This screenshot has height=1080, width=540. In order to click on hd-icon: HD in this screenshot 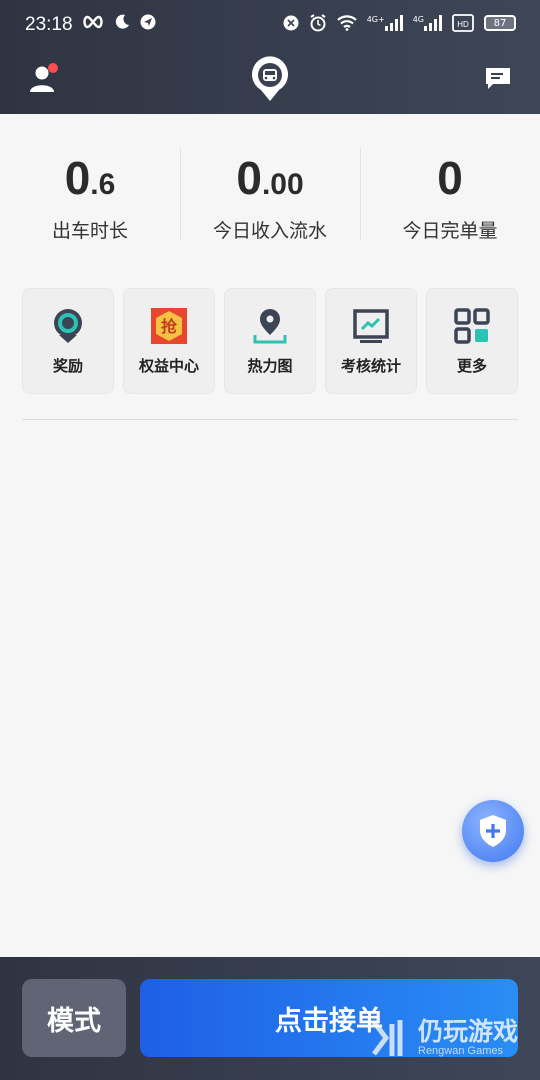, I will do `click(463, 23)`.